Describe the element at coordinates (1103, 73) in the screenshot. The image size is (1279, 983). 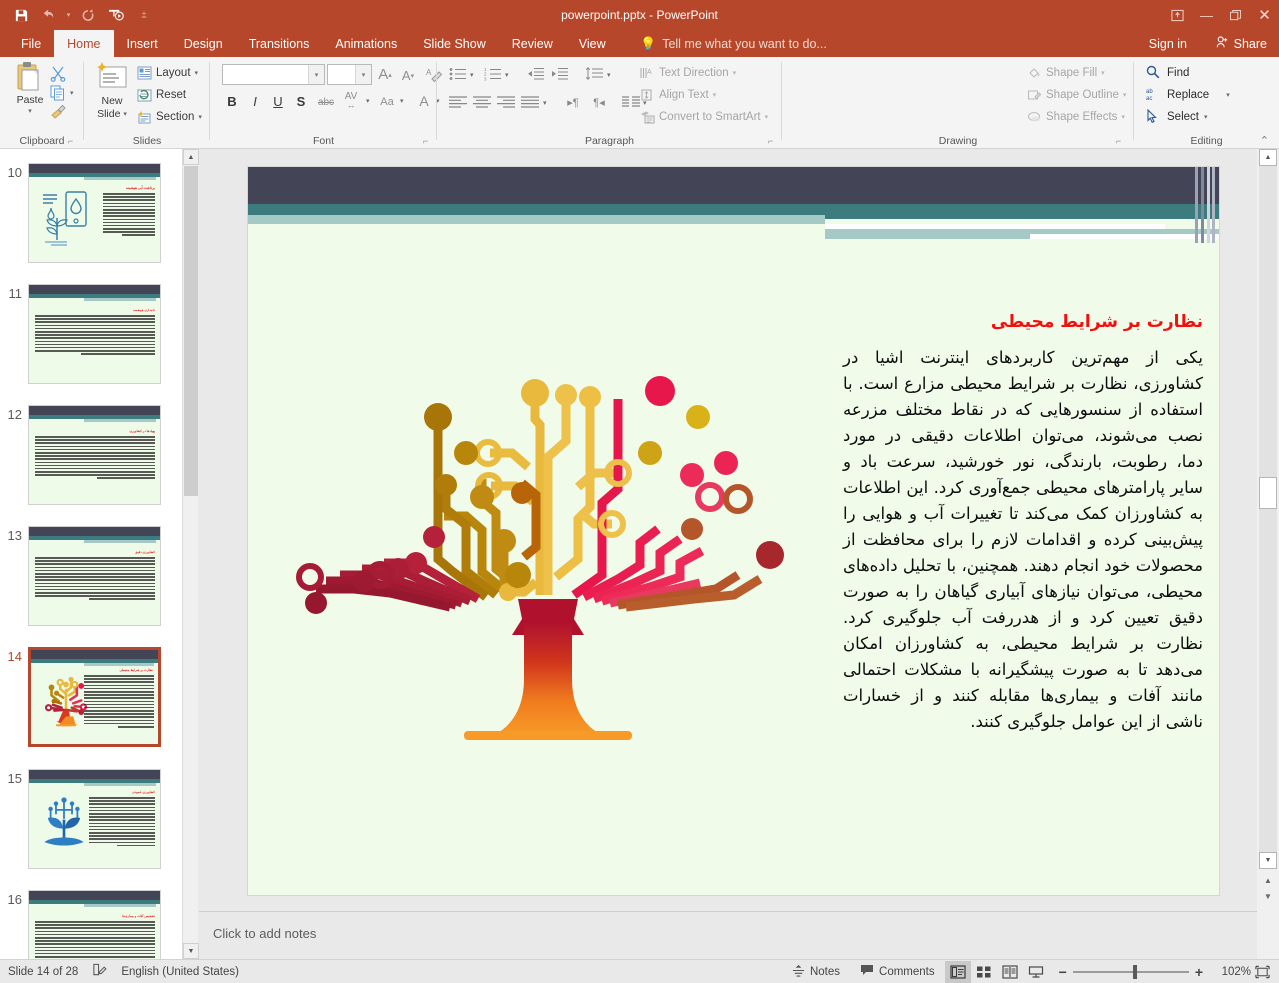
I see `shape-fill-dropdown-icon: ▾` at that location.